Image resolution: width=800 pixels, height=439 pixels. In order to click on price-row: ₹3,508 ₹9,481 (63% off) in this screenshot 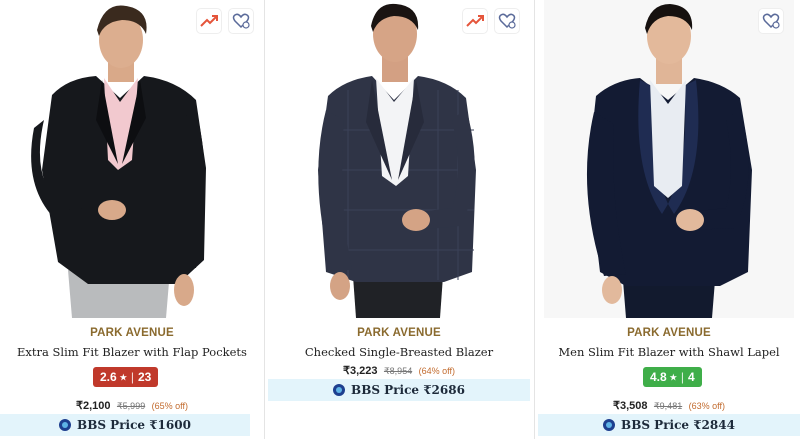, I will do `click(669, 405)`.